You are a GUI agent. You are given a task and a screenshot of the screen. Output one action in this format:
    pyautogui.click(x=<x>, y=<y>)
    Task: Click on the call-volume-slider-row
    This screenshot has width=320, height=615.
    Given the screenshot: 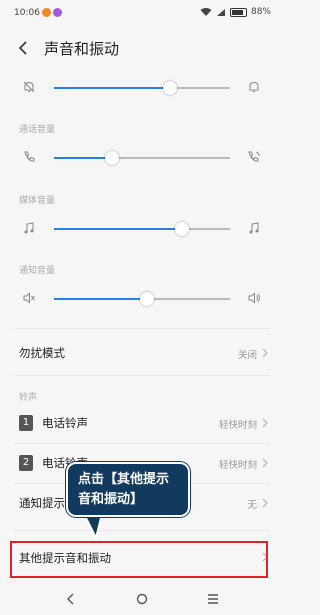 What is the action you would take?
    pyautogui.click(x=141, y=158)
    